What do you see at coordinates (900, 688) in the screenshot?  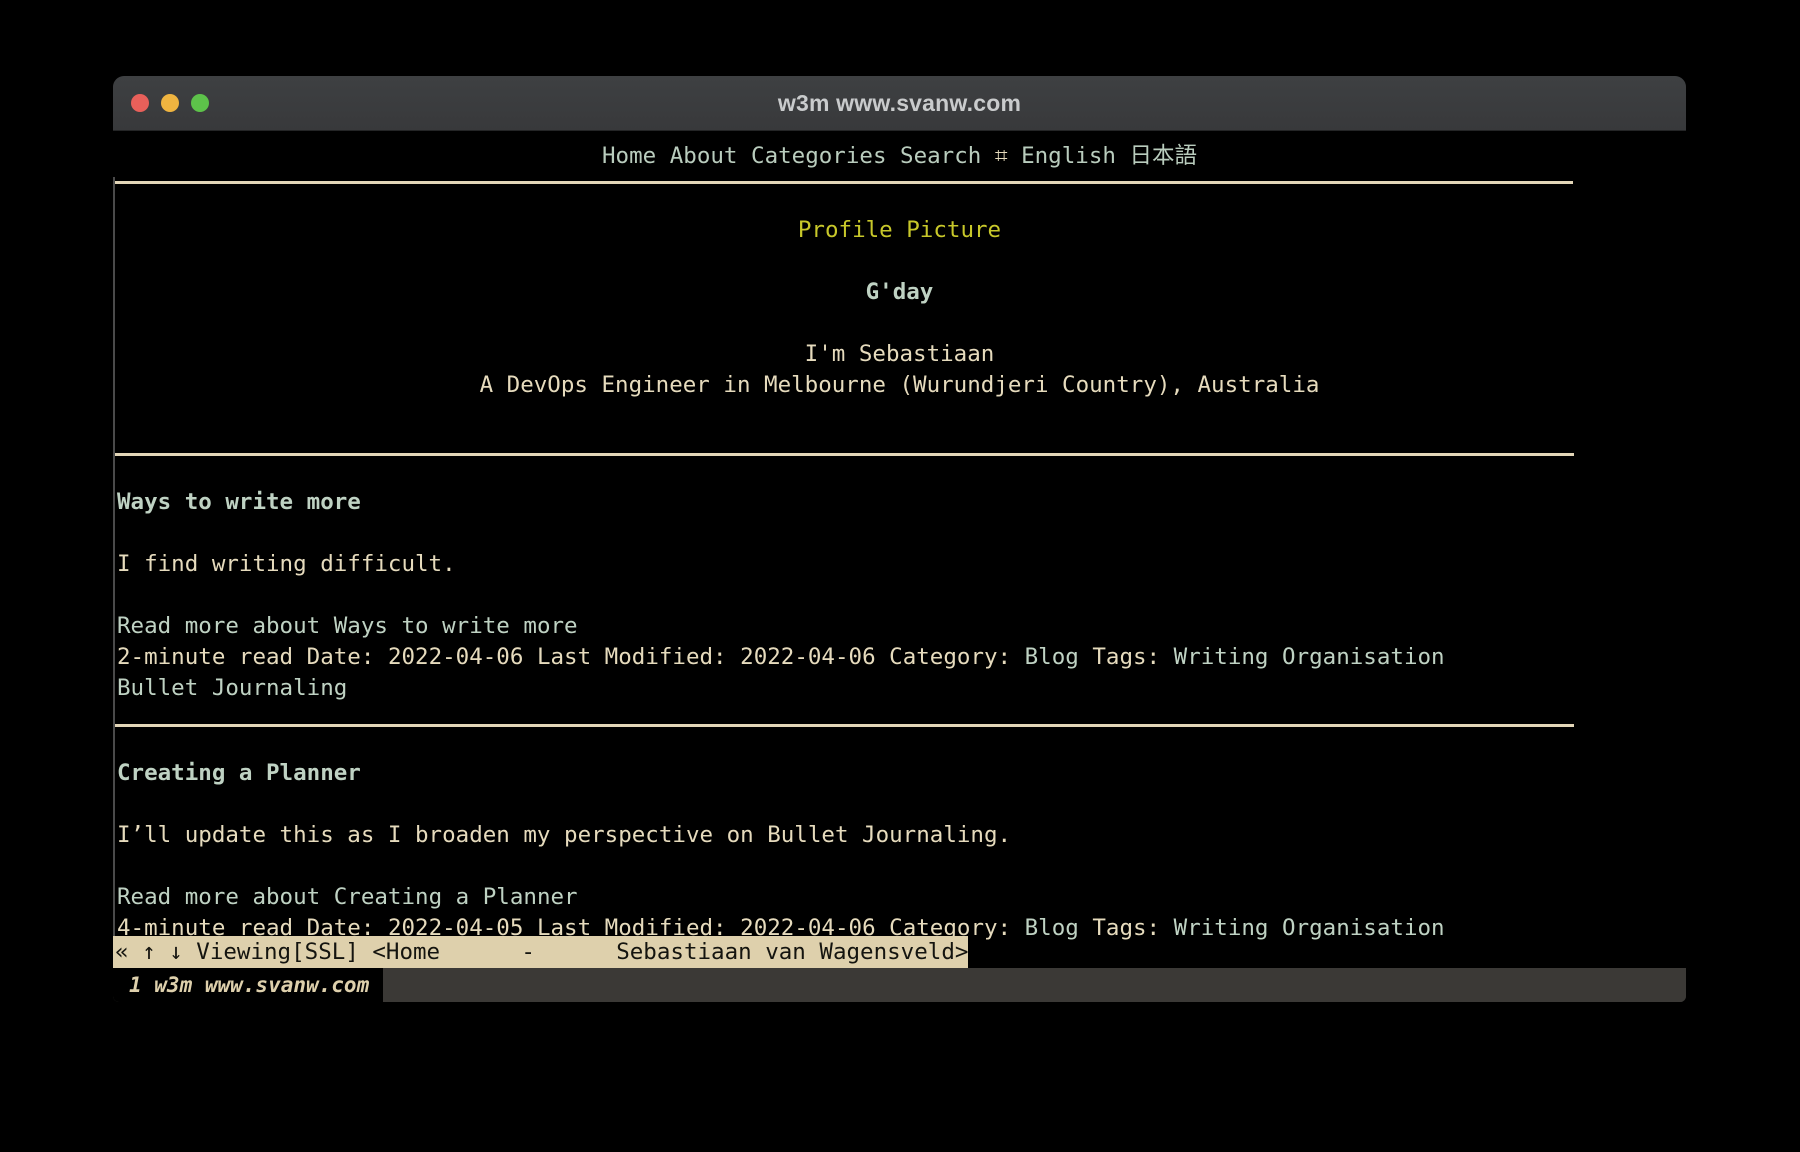 I see `tag-links-line-2: Bullet Journaling` at bounding box center [900, 688].